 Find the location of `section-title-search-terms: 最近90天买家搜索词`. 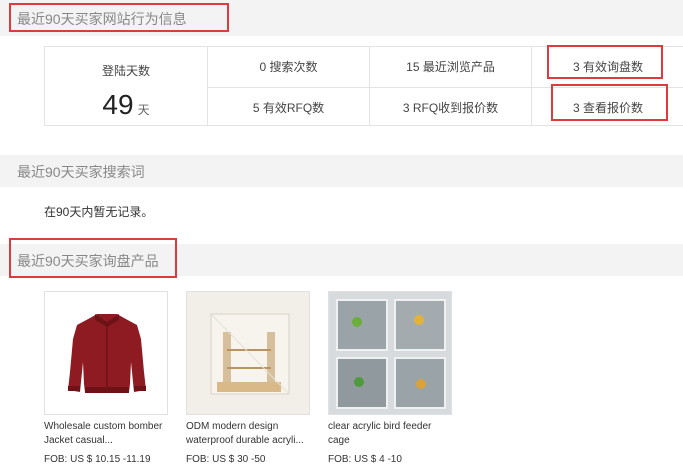

section-title-search-terms: 最近90天买家搜索词 is located at coordinates (81, 172).